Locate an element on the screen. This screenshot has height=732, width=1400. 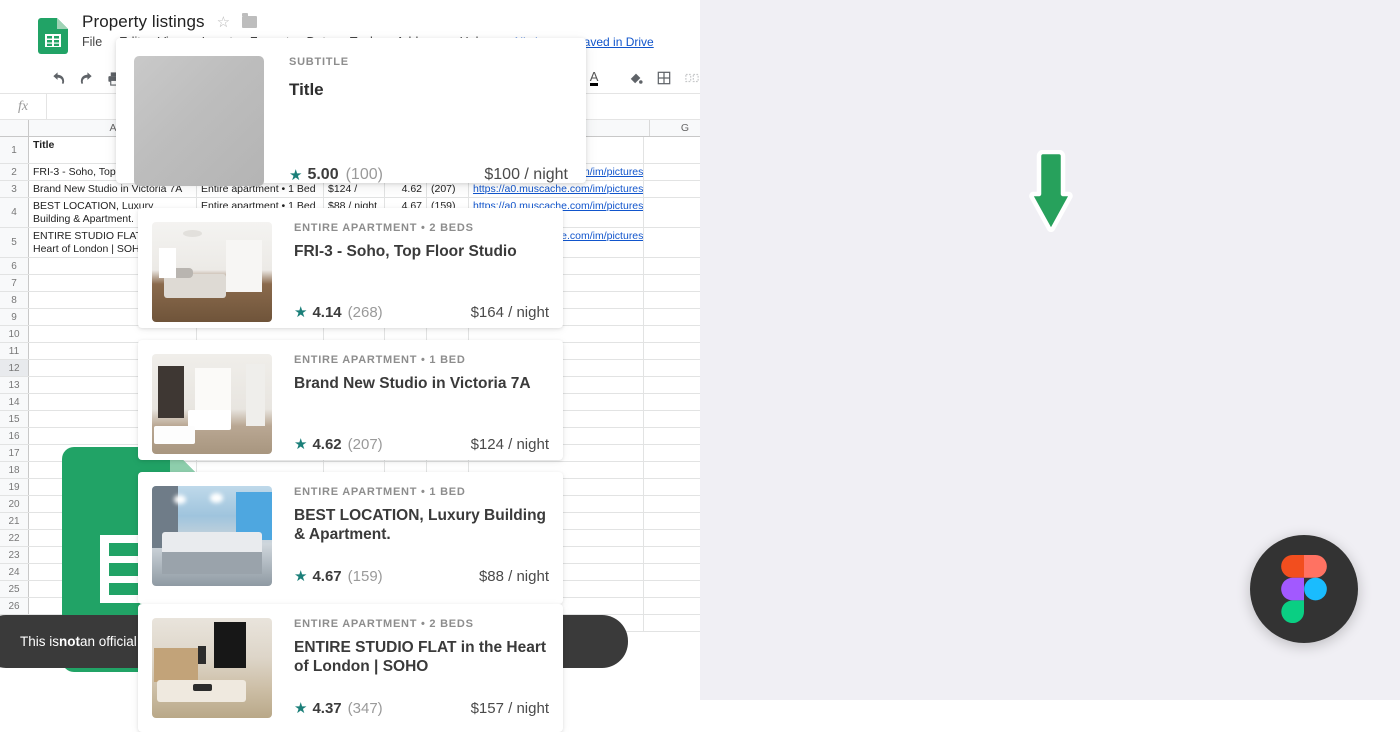
column-header-G: G is located at coordinates (675, 128).